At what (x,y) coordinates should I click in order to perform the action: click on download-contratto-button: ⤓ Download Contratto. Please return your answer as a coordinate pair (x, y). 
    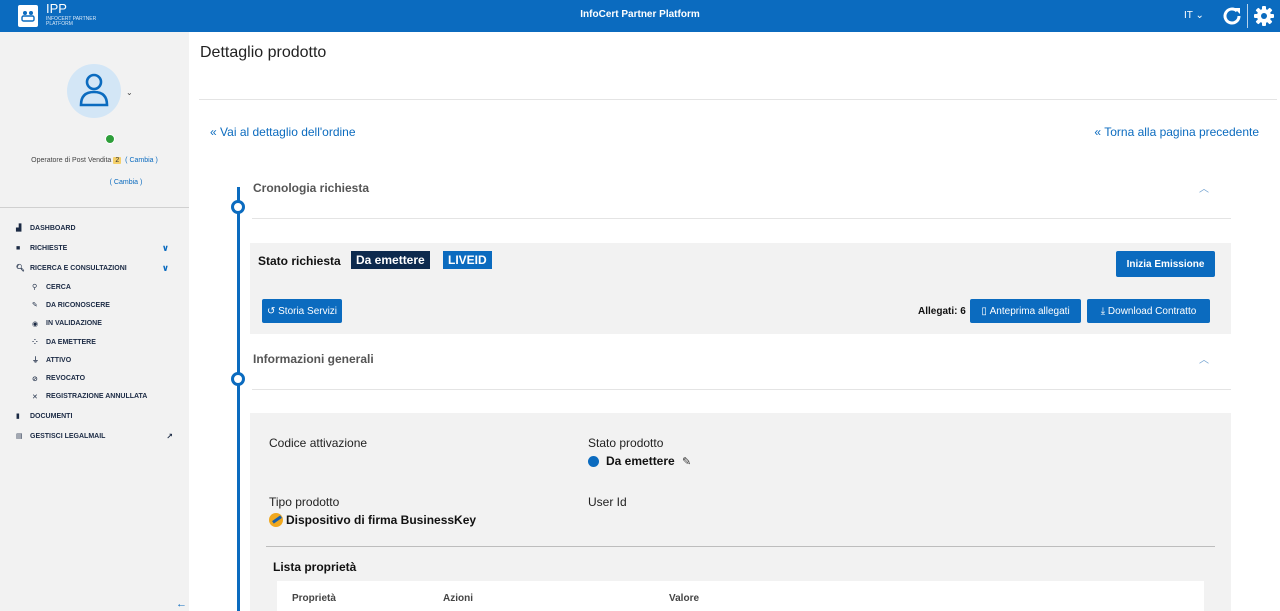
    Looking at the image, I should click on (1148, 311).